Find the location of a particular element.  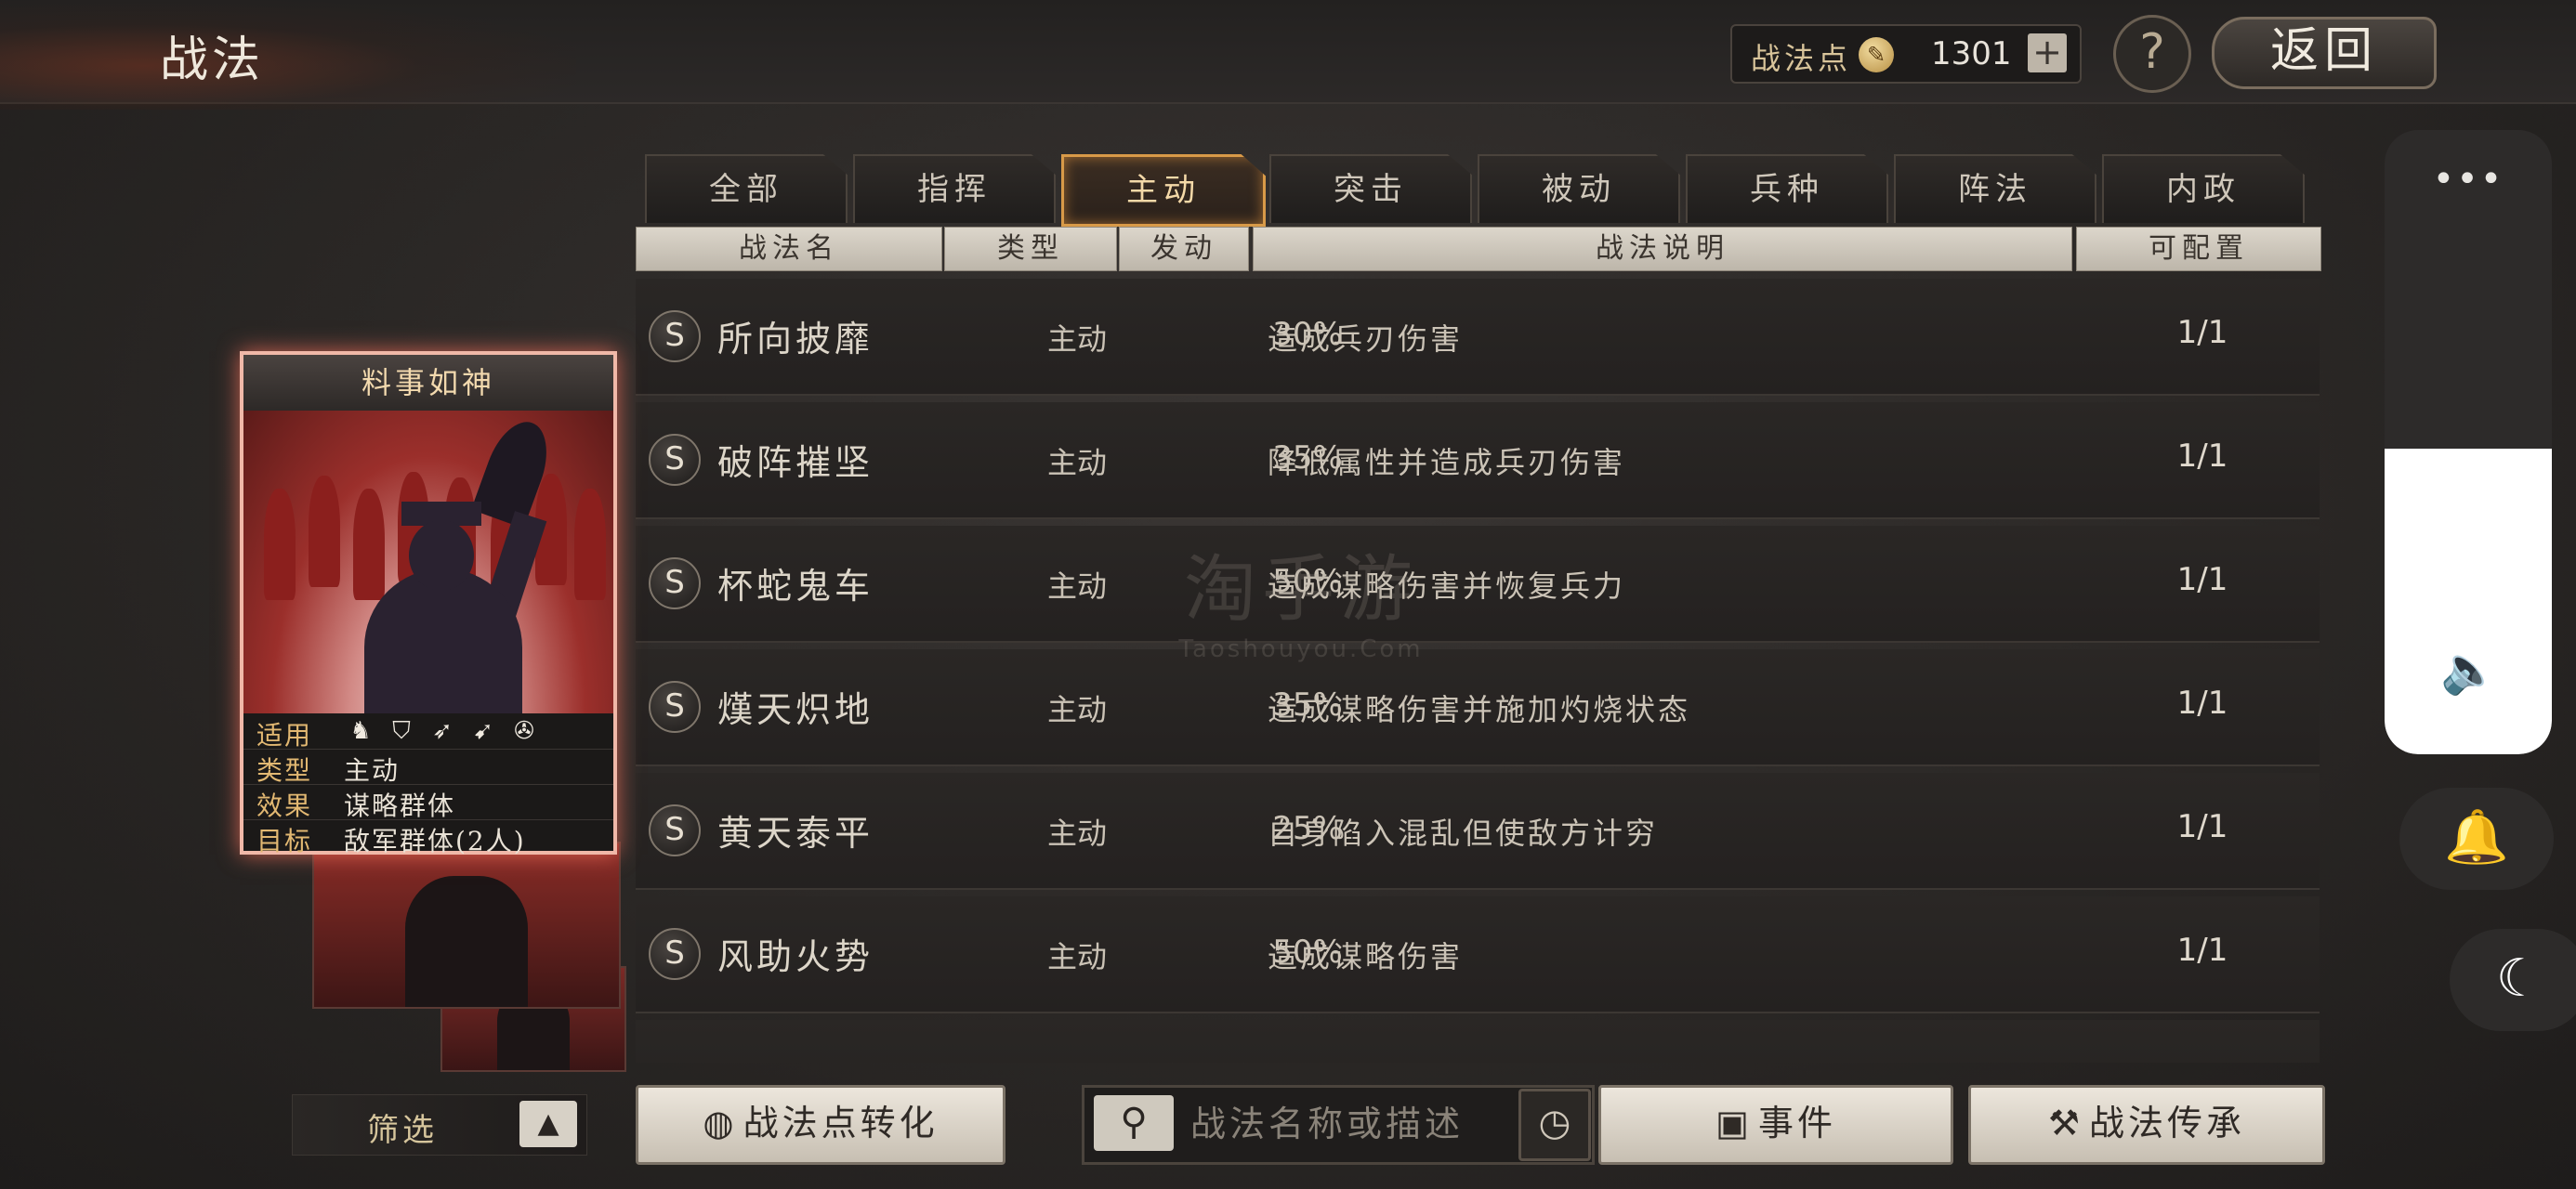

card-title: 料事如神 is located at coordinates (428, 383).